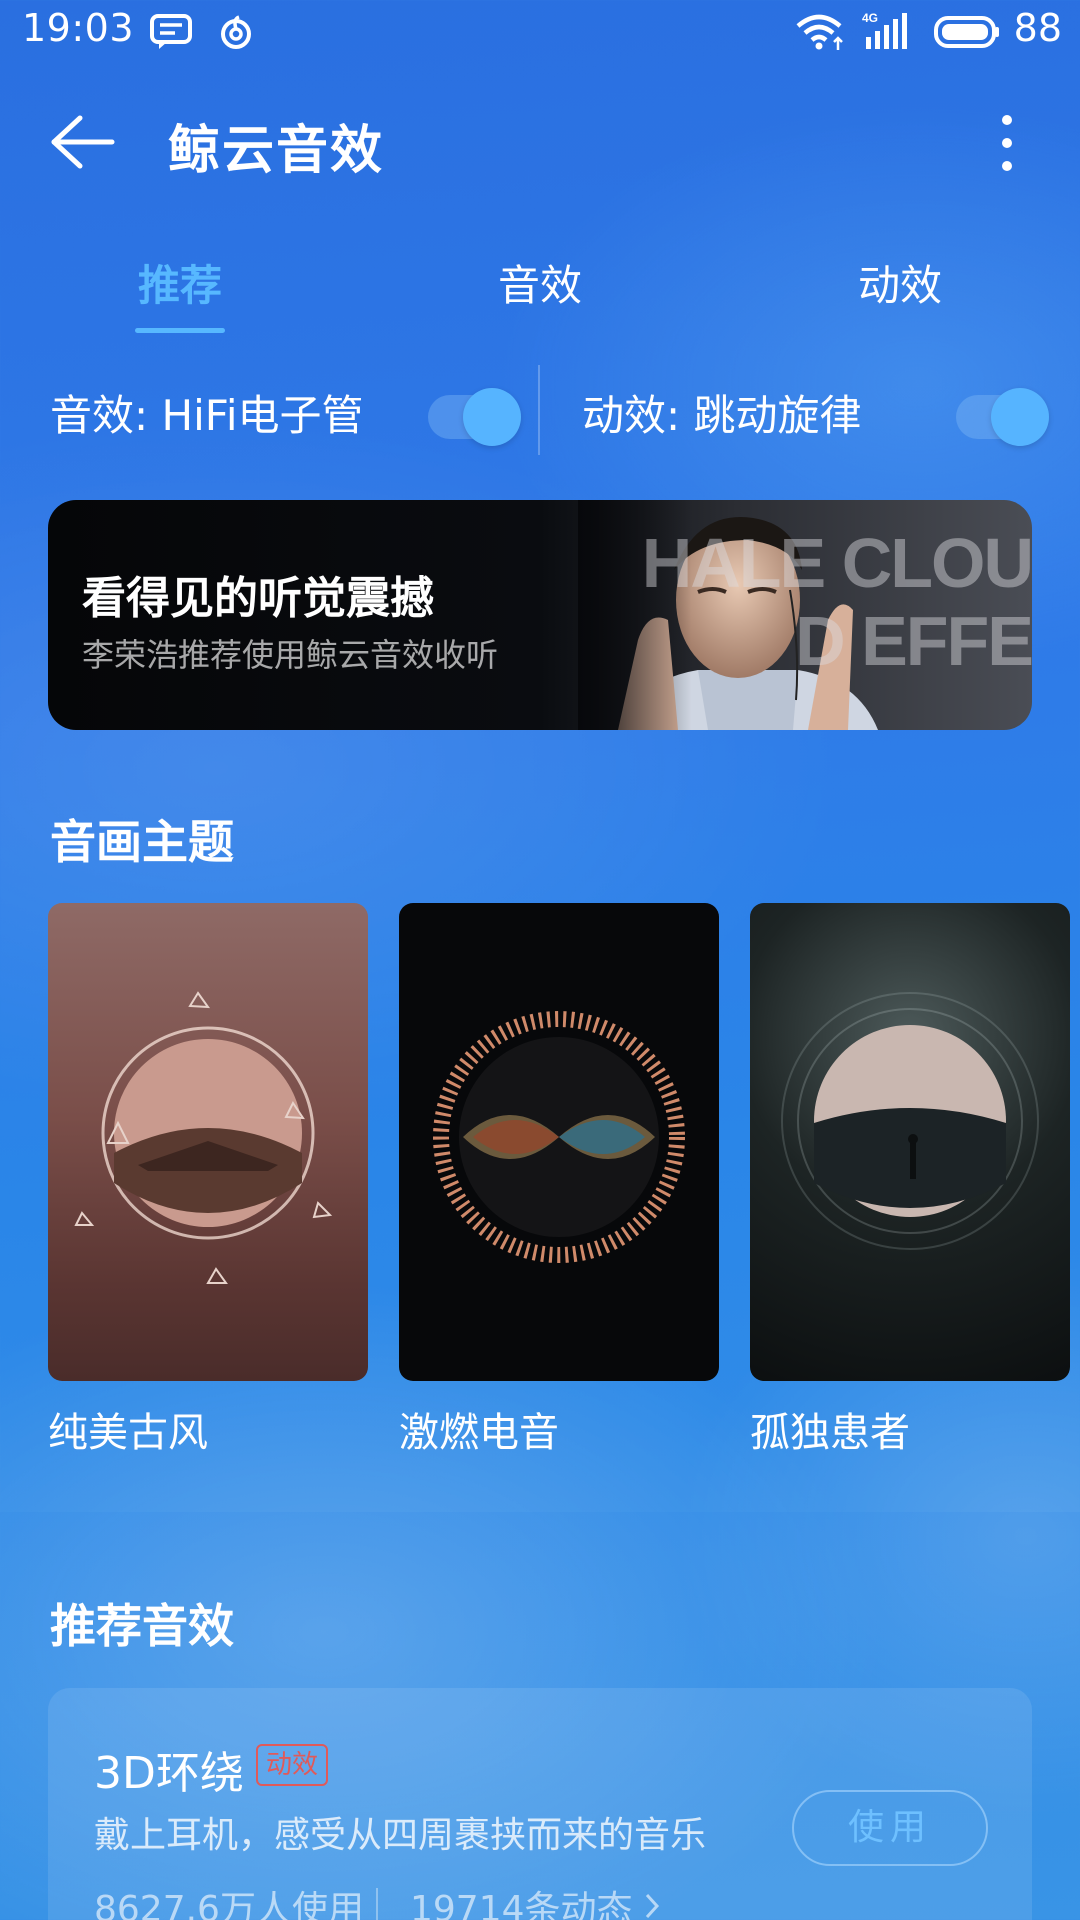 The image size is (1080, 1920). Describe the element at coordinates (819, 32) in the screenshot. I see `wifi-icon` at that location.